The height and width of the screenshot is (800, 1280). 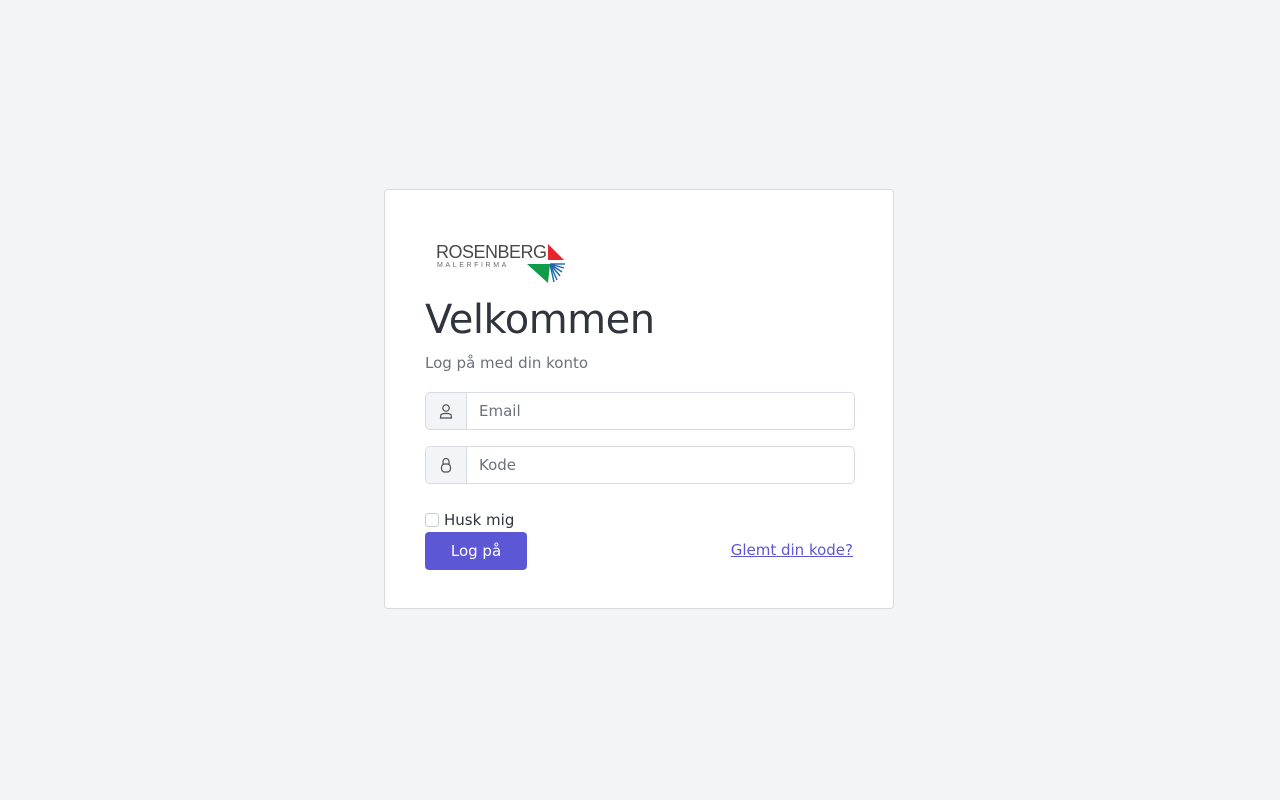 What do you see at coordinates (507, 363) in the screenshot?
I see `page-subtitle: Log på med din konto` at bounding box center [507, 363].